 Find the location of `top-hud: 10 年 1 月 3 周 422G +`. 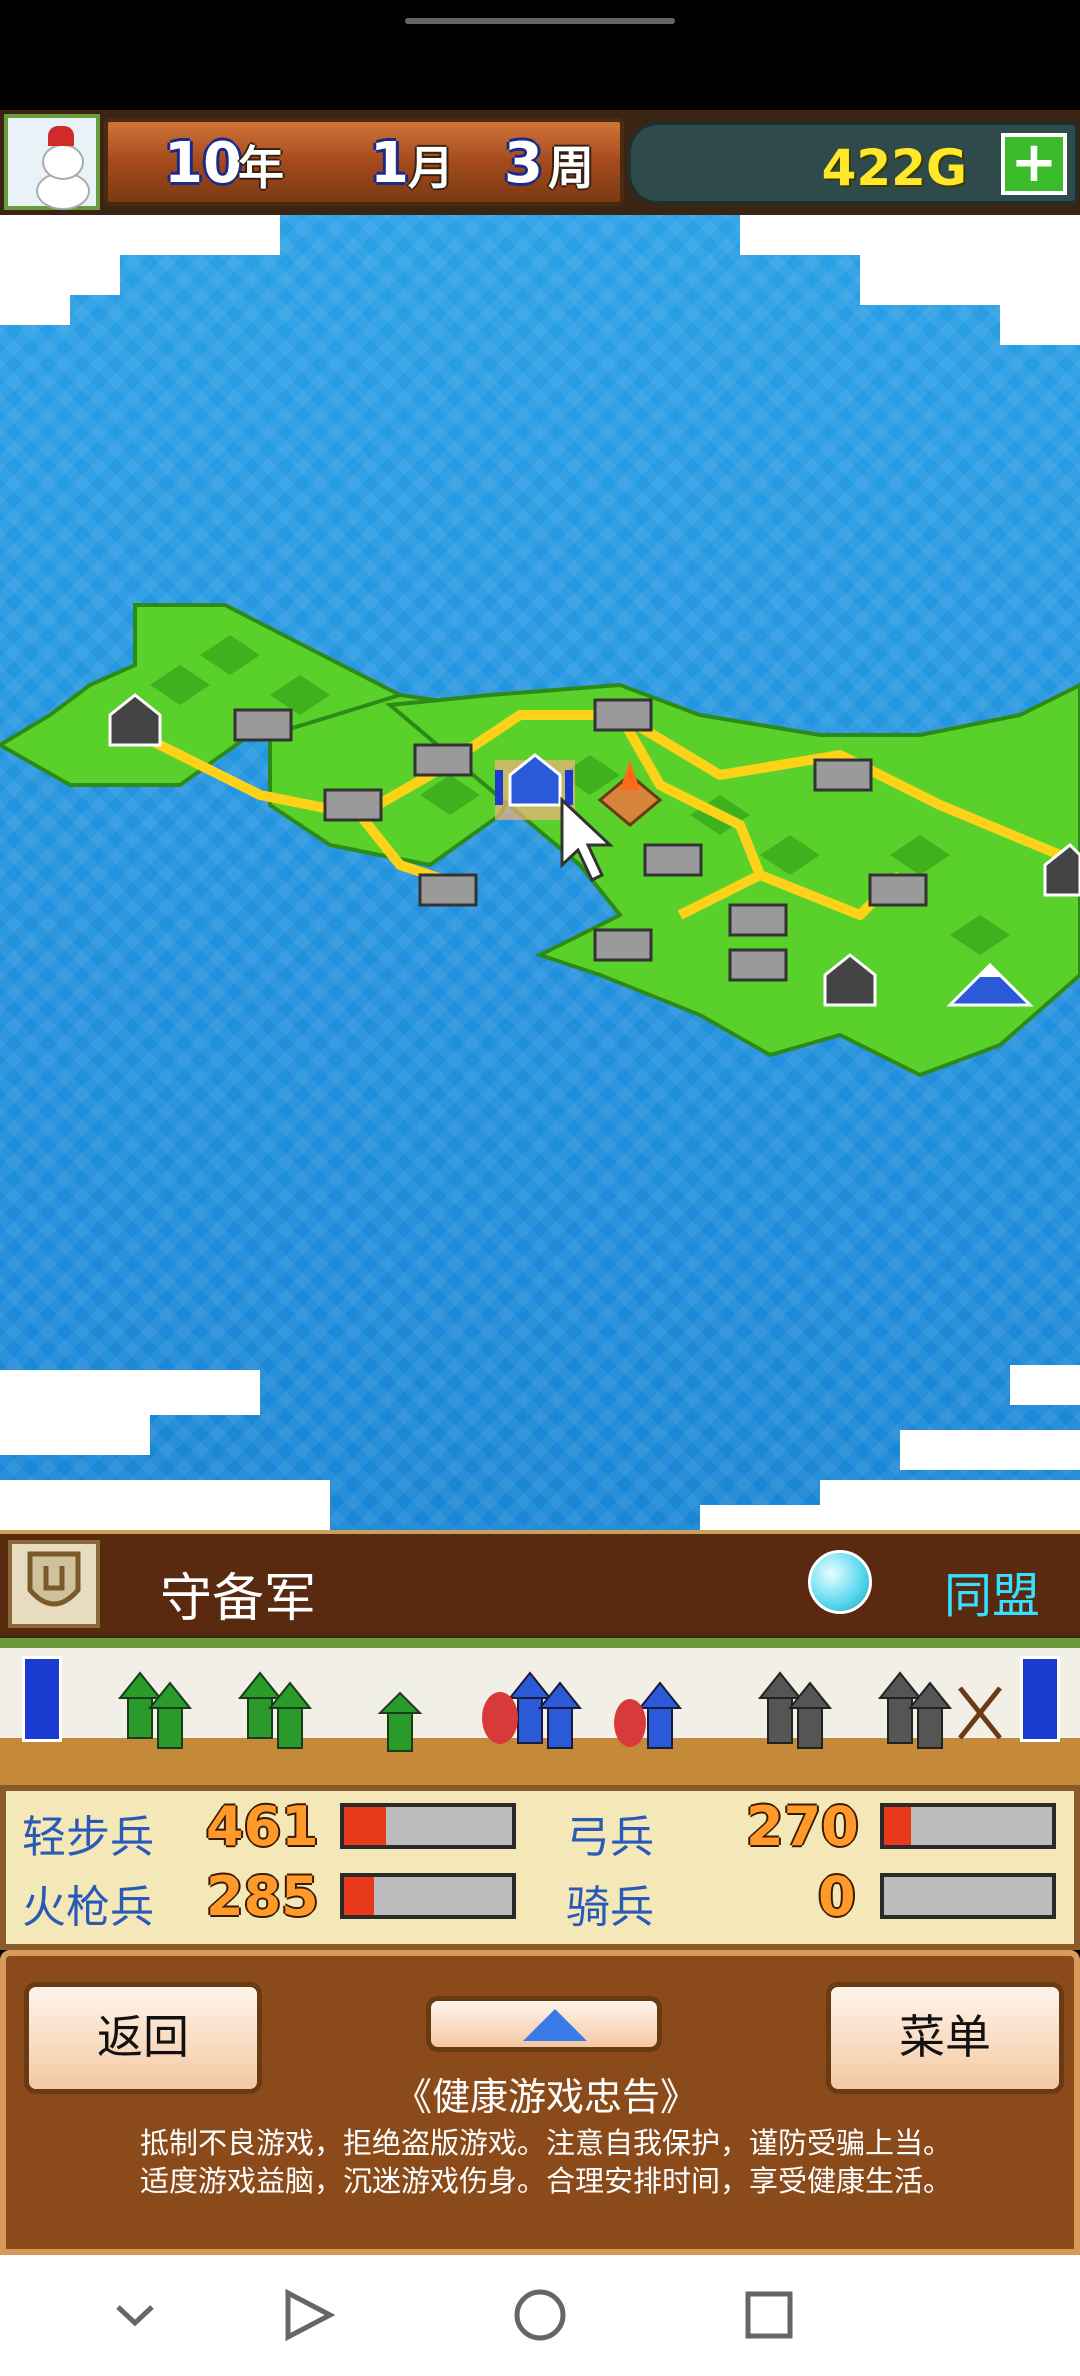

top-hud: 10 年 1 月 3 周 422G + is located at coordinates (540, 162).